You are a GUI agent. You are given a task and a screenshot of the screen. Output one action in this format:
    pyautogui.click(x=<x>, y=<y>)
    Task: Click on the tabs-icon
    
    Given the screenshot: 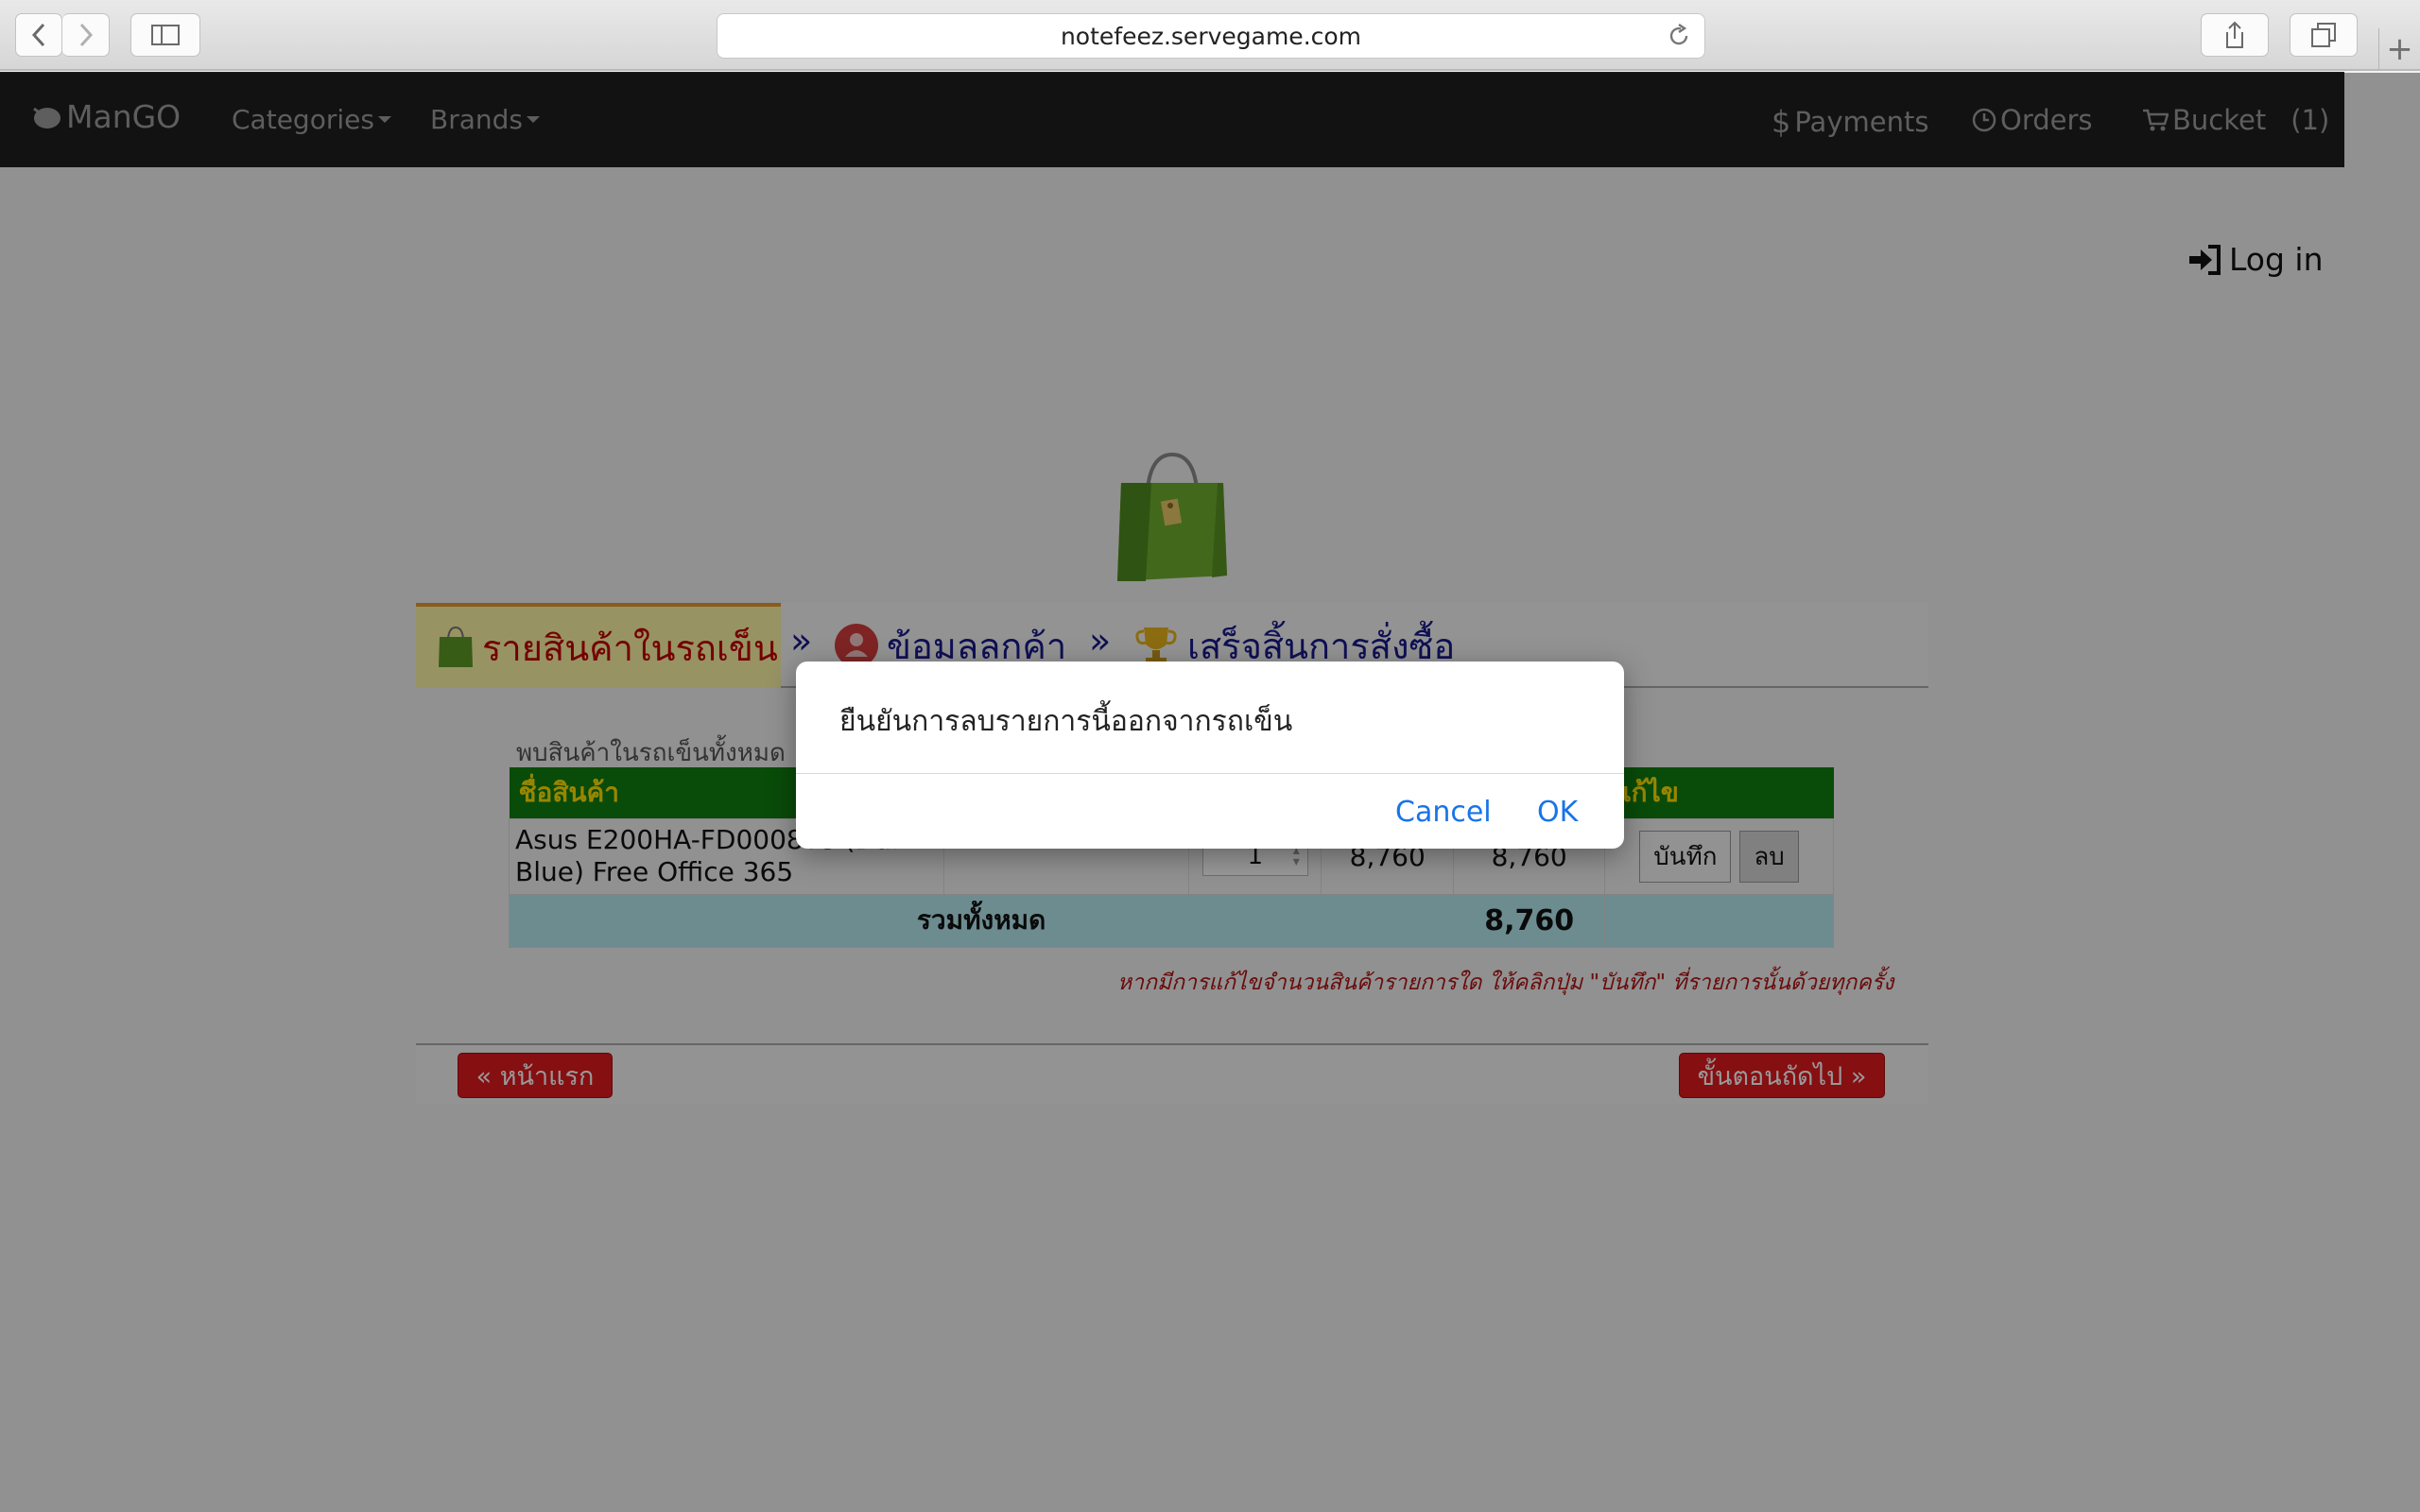 What is the action you would take?
    pyautogui.click(x=2323, y=35)
    